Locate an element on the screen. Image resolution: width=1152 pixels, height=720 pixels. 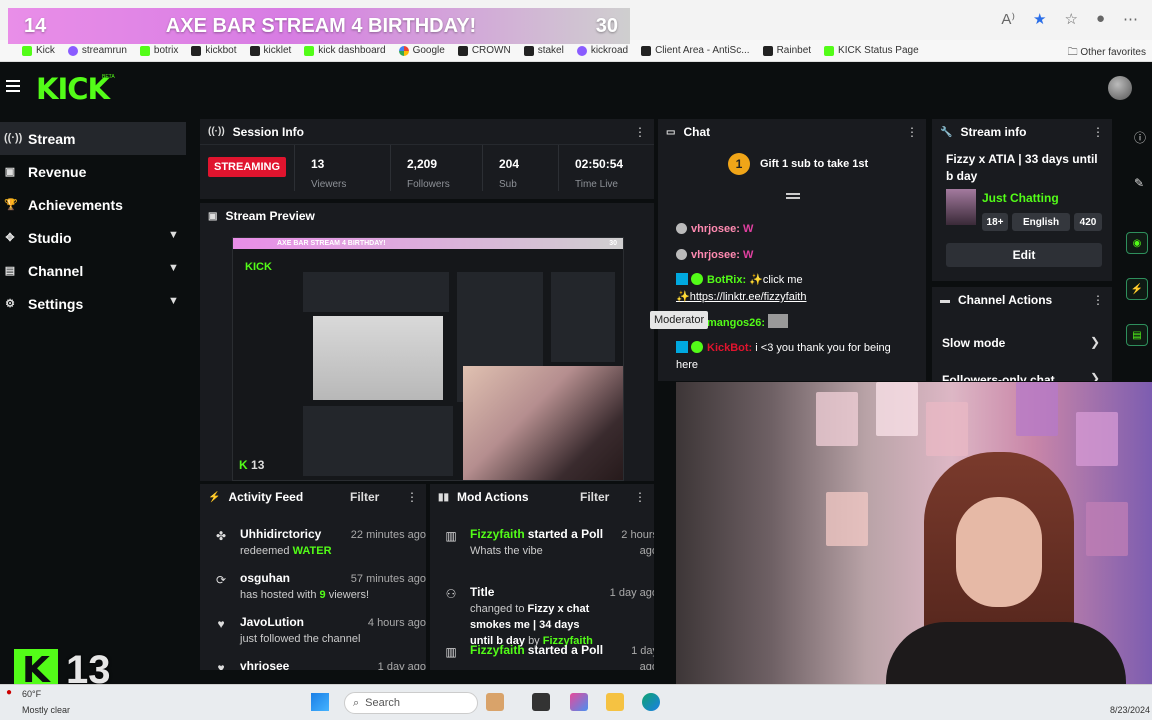
kick-header: KICK BETA is located at coordinates (576, 88).